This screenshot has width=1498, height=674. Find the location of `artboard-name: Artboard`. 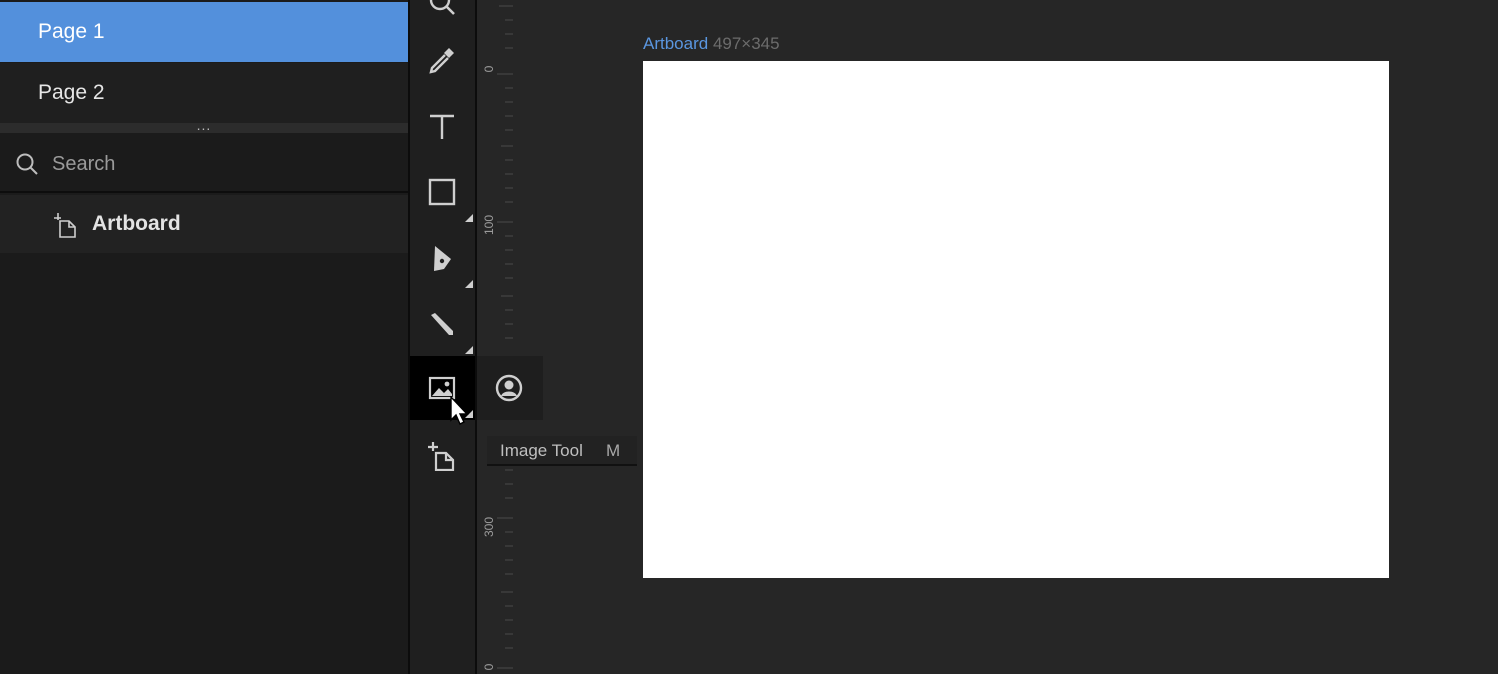

artboard-name: Artboard is located at coordinates (676, 43).